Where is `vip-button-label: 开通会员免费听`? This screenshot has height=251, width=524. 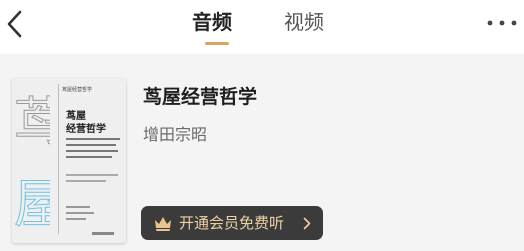
vip-button-label: 开通会员免费听 is located at coordinates (232, 223).